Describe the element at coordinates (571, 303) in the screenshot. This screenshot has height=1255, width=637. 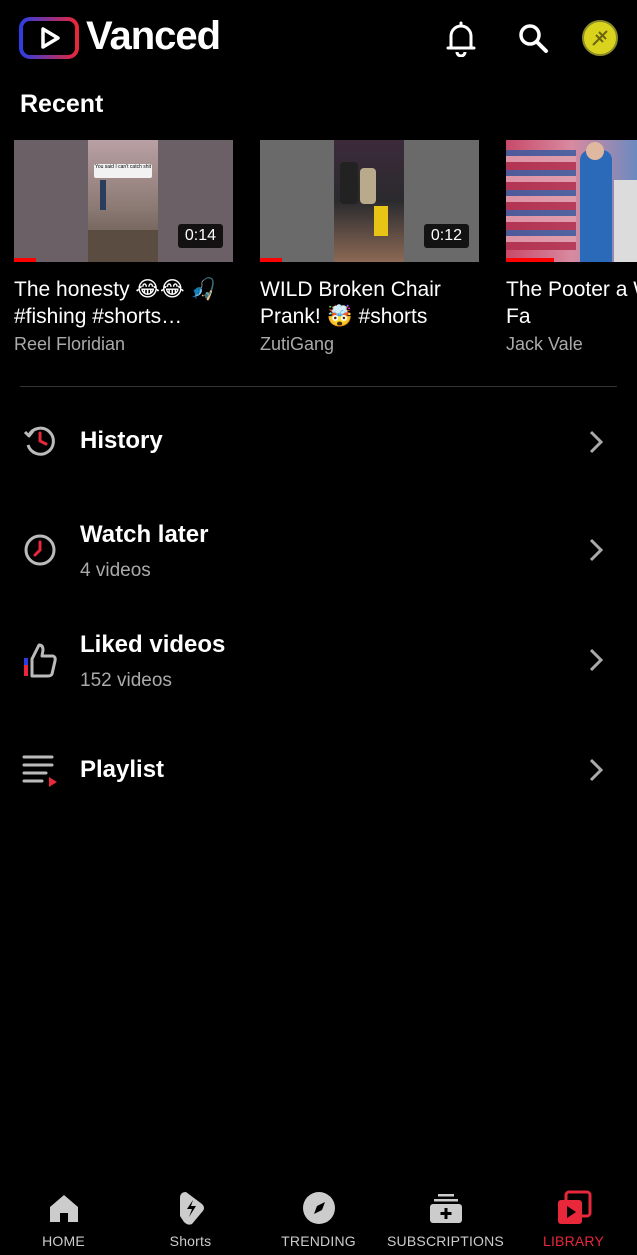
I see `video-title: The Pooter a Walmart! - Fa` at that location.